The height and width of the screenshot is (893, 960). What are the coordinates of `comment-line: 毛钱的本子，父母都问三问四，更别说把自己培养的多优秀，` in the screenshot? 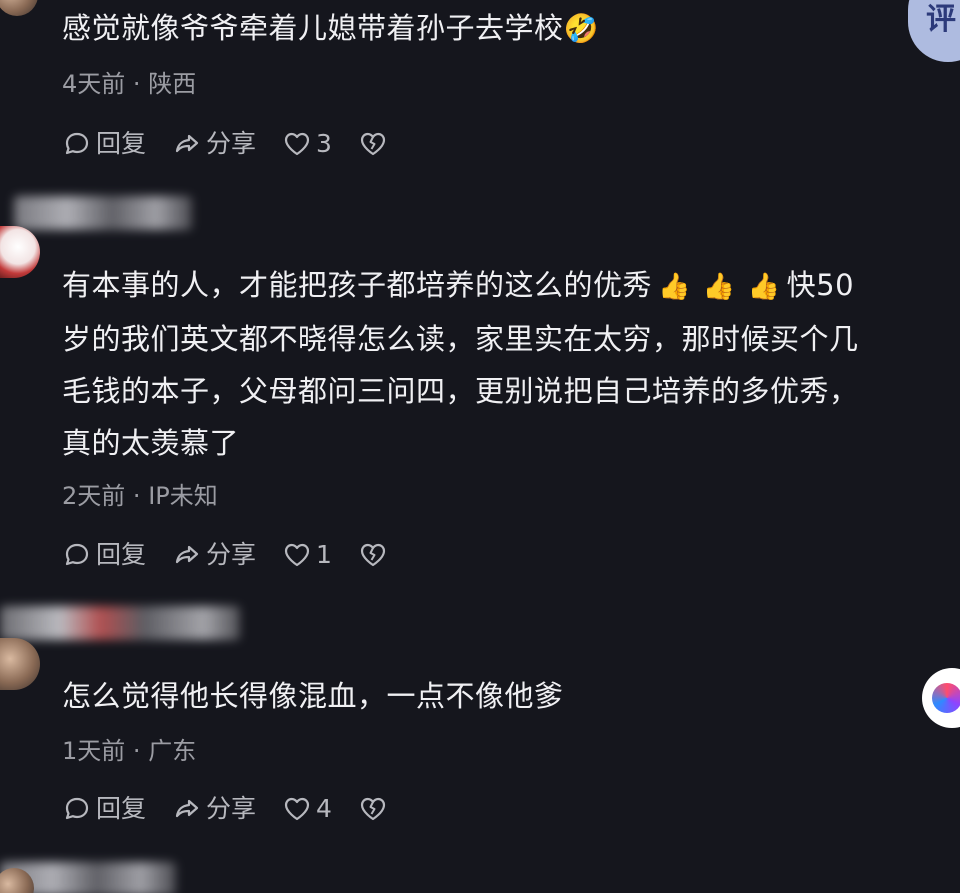 It's located at (460, 391).